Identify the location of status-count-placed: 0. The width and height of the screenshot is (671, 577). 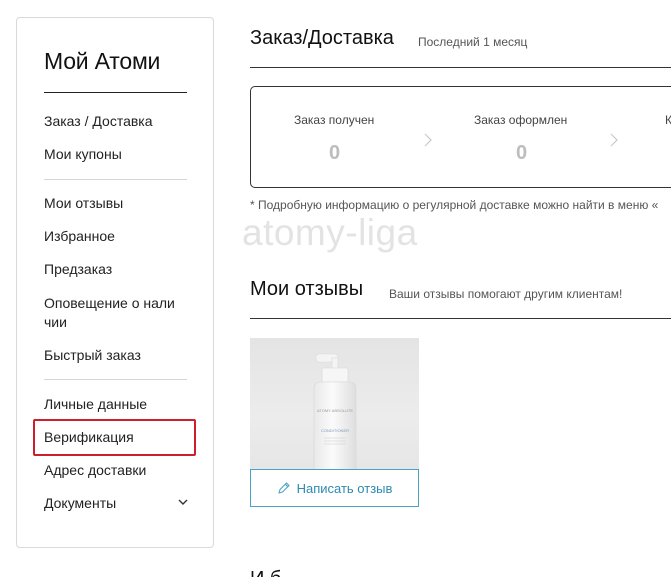
(521, 153).